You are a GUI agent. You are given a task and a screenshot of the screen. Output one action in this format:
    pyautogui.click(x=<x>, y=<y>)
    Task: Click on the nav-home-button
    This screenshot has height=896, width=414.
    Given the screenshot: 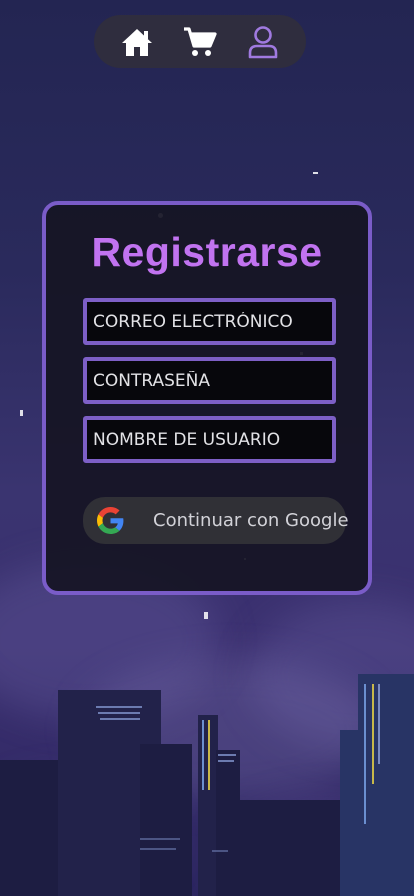 What is the action you would take?
    pyautogui.click(x=137, y=42)
    